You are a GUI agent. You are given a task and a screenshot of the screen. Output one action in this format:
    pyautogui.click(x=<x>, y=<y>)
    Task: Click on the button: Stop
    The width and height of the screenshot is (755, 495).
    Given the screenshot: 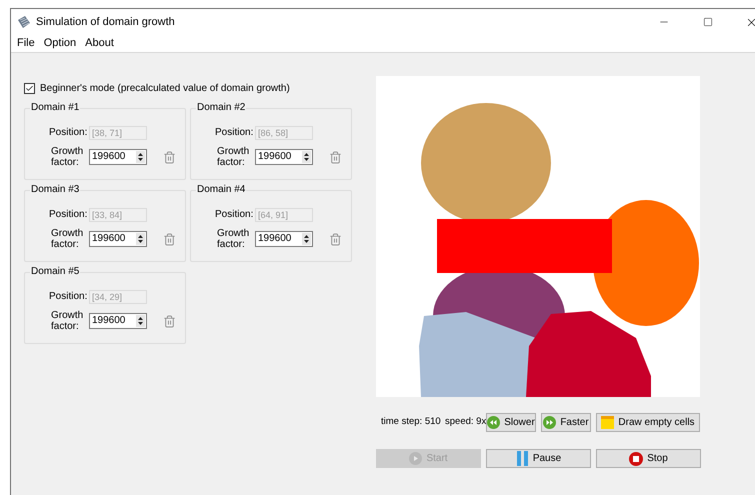 What is the action you would take?
    pyautogui.click(x=648, y=458)
    